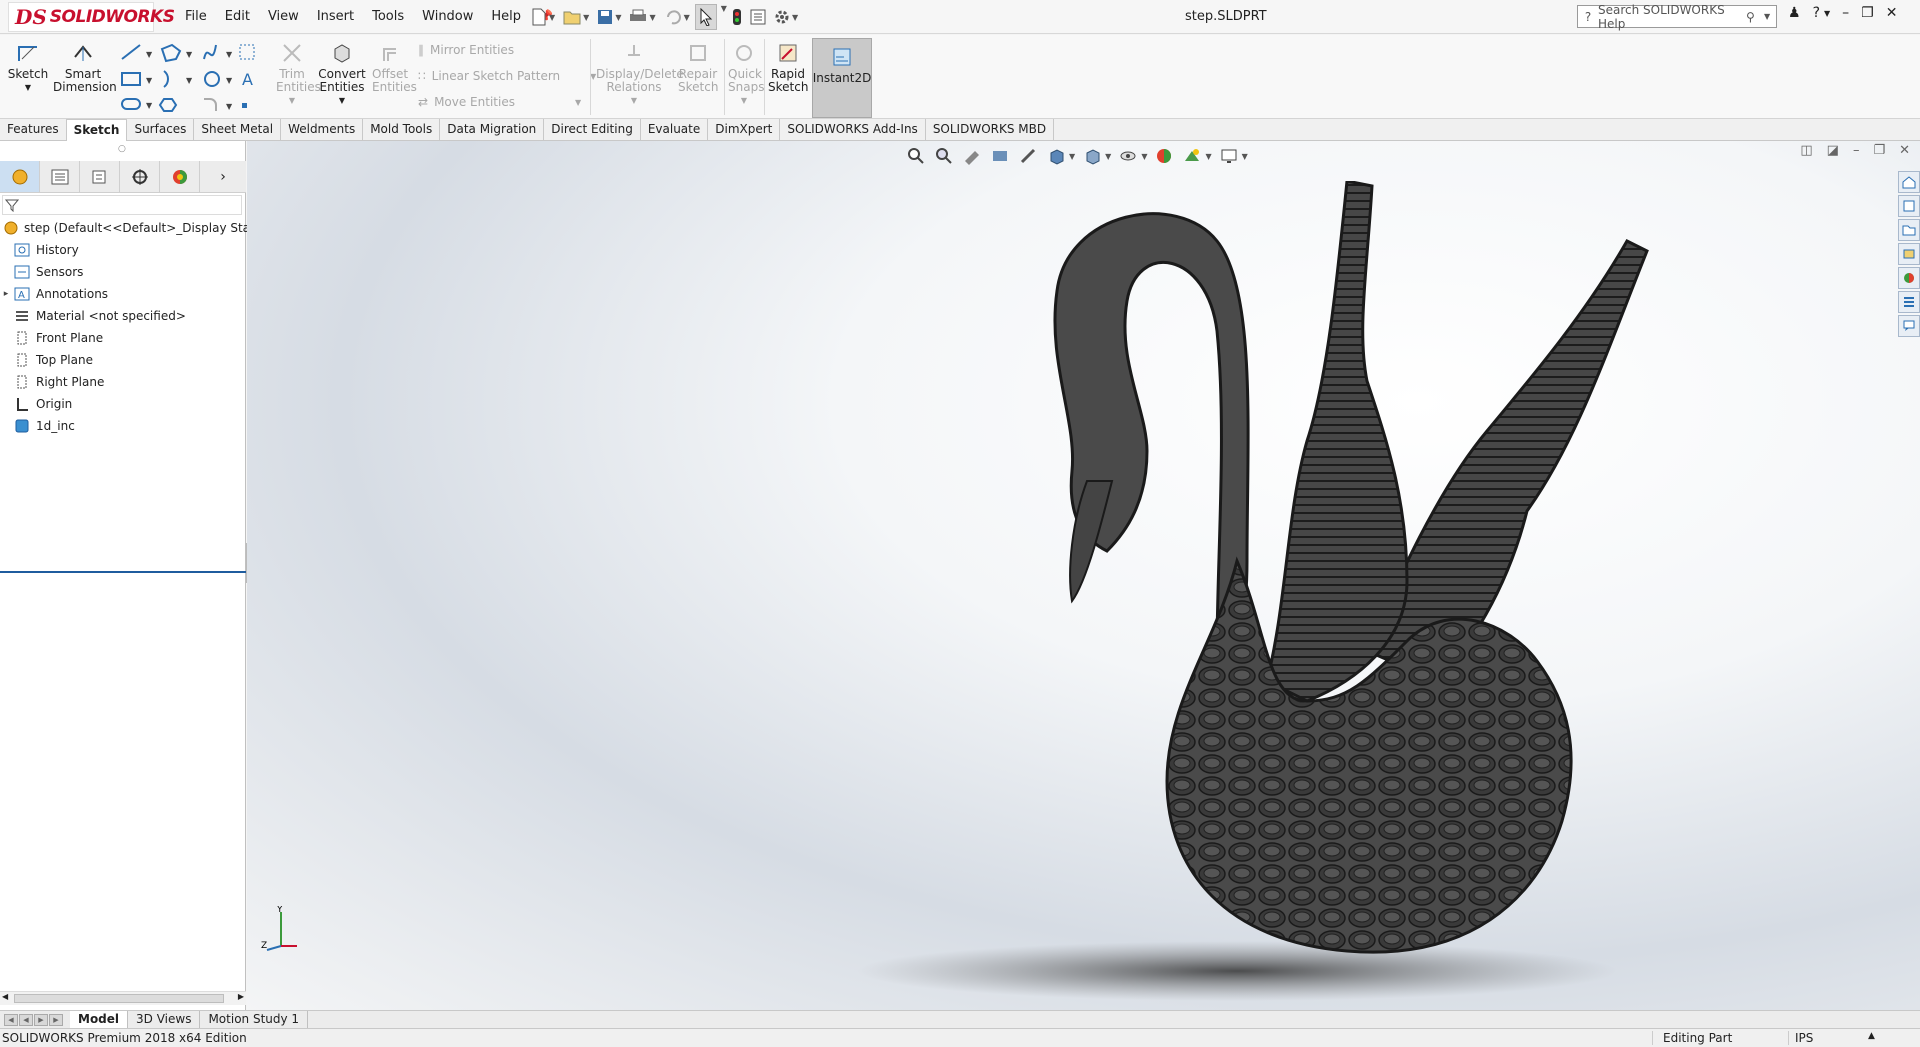 The height and width of the screenshot is (1047, 1920). What do you see at coordinates (1794, 13) in the screenshot?
I see `user-icon: ♟` at bounding box center [1794, 13].